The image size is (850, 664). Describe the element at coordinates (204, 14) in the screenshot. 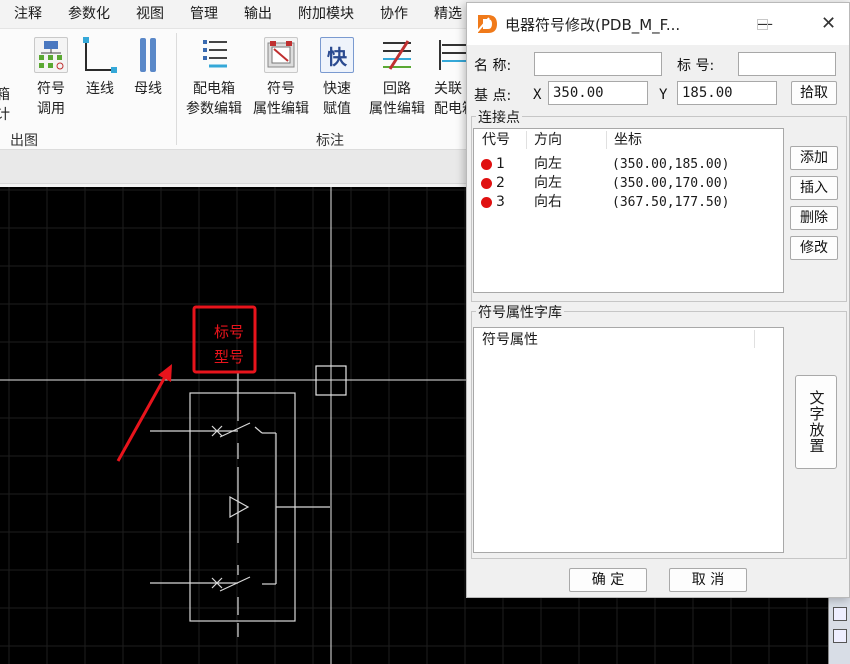

I see `menu-manage: 管理` at that location.